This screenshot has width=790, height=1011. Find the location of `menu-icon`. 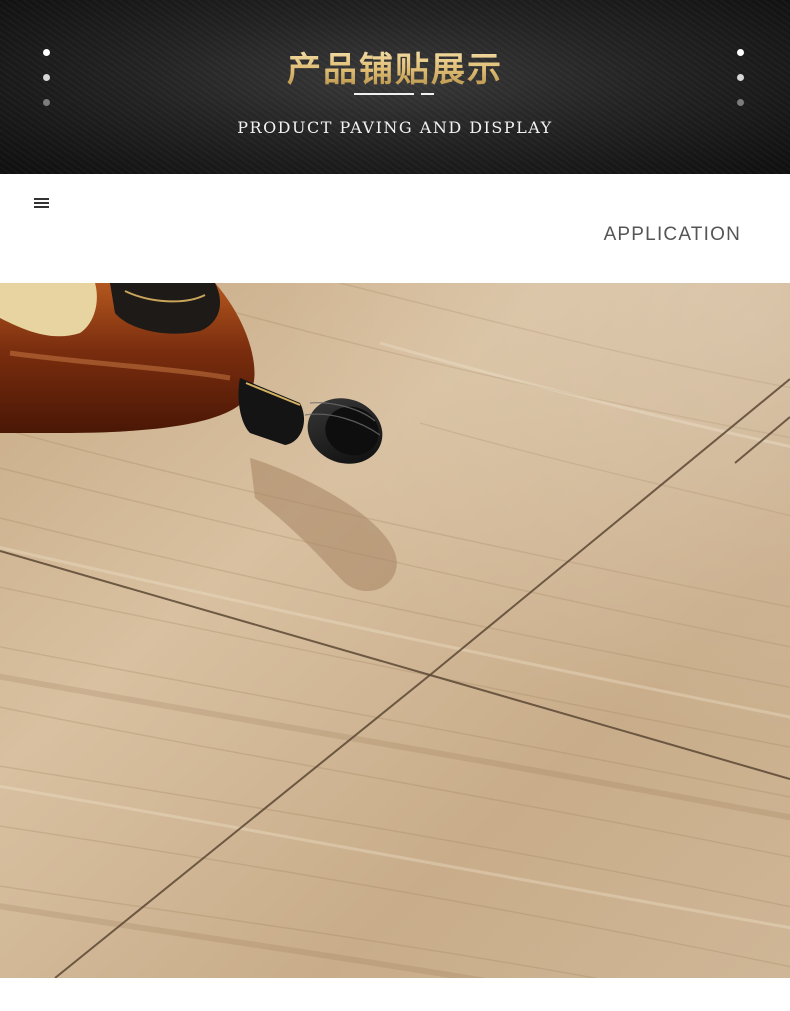

menu-icon is located at coordinates (41, 203).